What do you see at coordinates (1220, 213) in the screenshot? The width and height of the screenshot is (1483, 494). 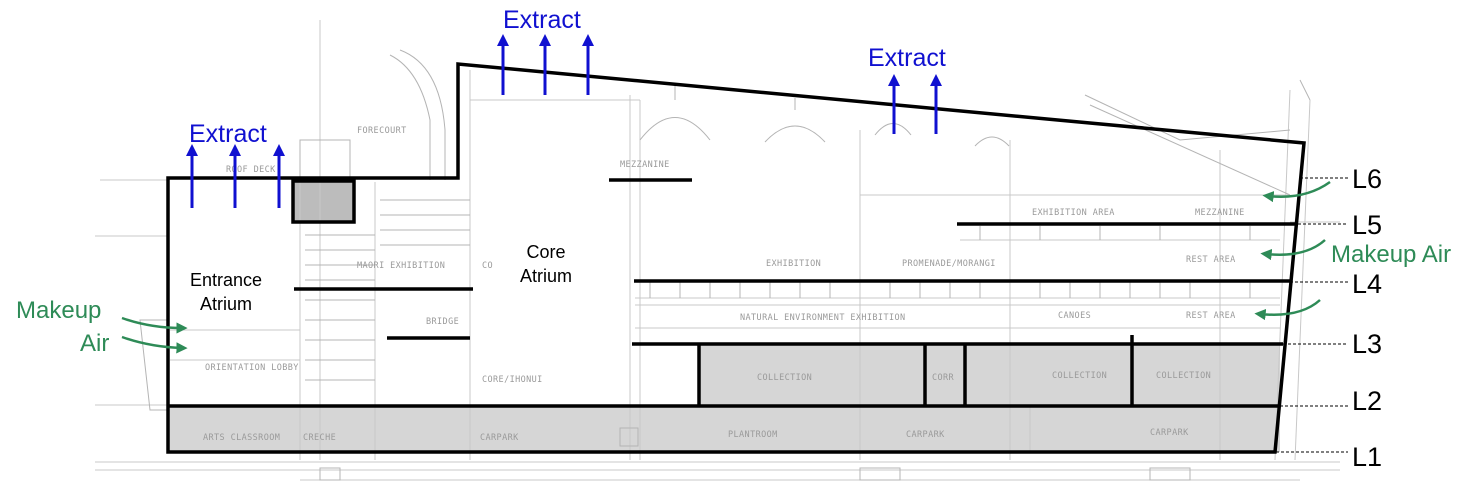 I see `label-mezzanine-right: MEZZANINE` at bounding box center [1220, 213].